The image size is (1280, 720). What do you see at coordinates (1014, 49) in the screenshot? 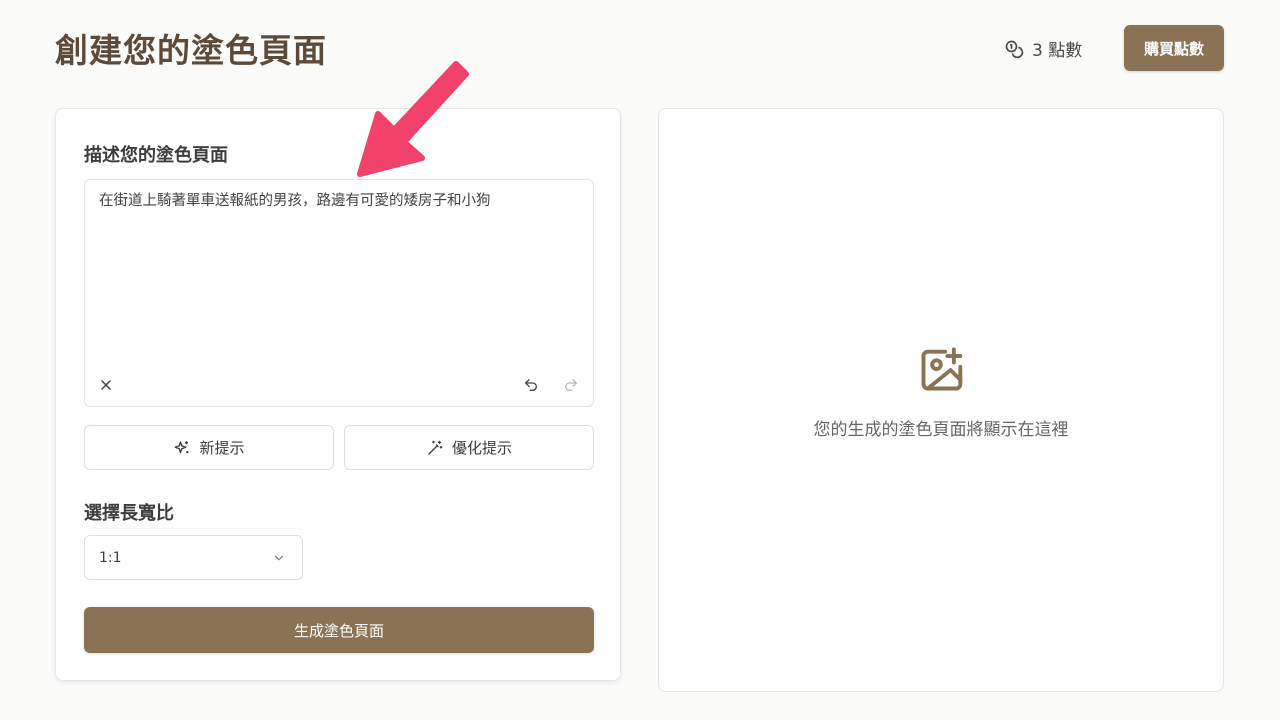
I see `coins-icon` at bounding box center [1014, 49].